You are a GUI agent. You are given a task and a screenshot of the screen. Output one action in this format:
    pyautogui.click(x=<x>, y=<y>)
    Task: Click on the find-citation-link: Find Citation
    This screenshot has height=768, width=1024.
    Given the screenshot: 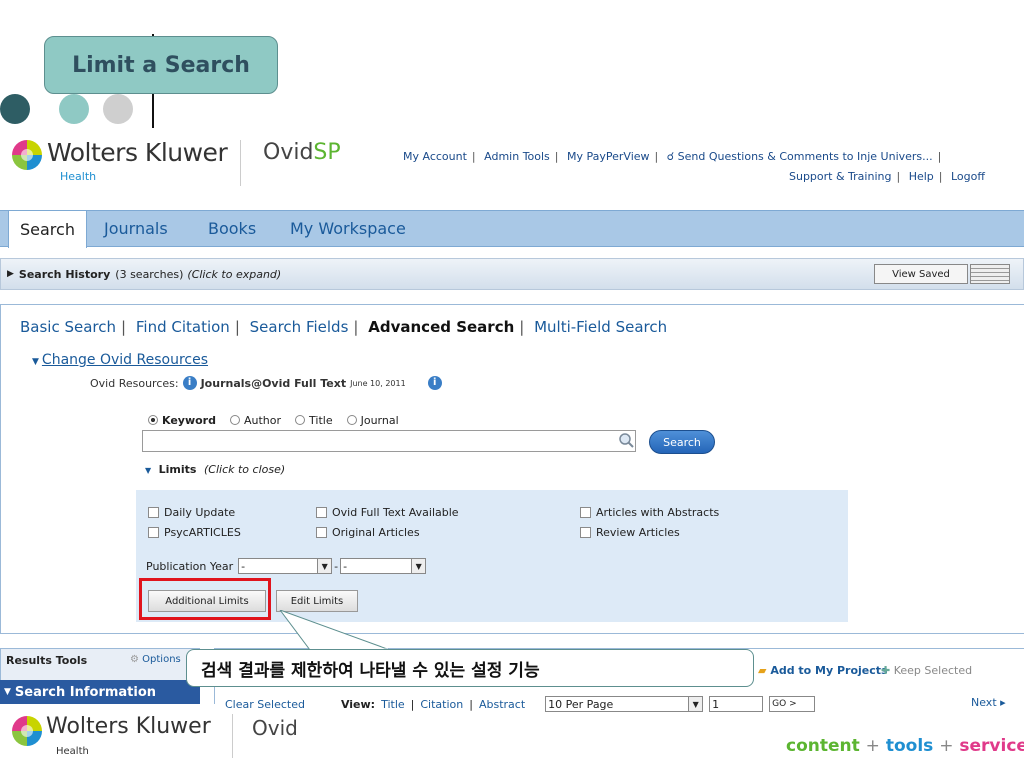 What is the action you would take?
    pyautogui.click(x=183, y=327)
    